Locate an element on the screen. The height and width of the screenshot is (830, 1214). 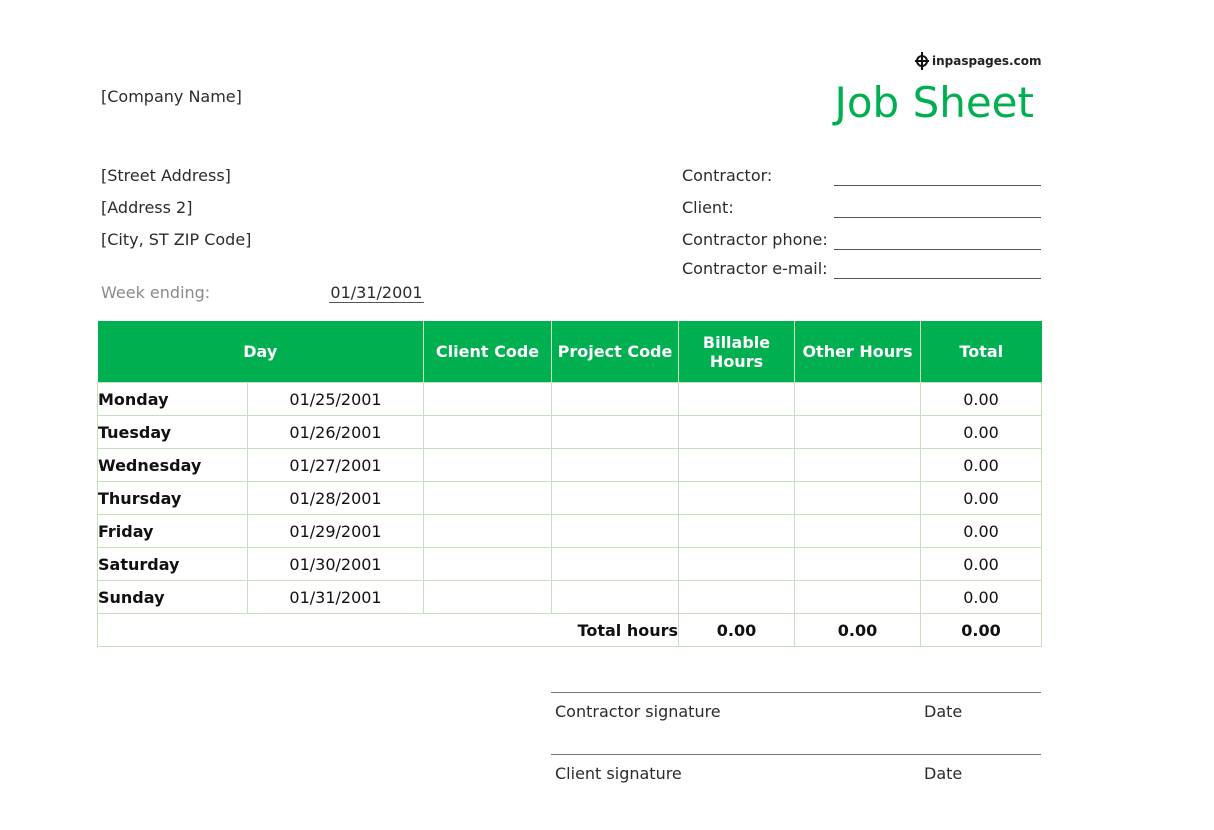
contractor-phone-label: Contractor phone: is located at coordinates (755, 239).